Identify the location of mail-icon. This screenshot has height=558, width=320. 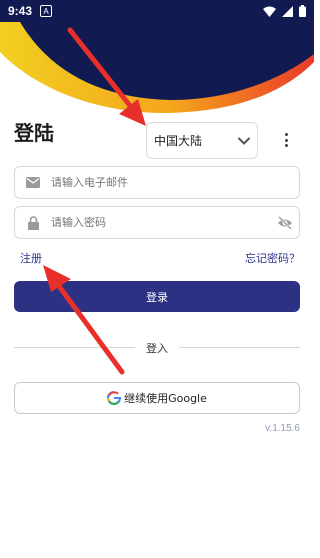
(33, 182).